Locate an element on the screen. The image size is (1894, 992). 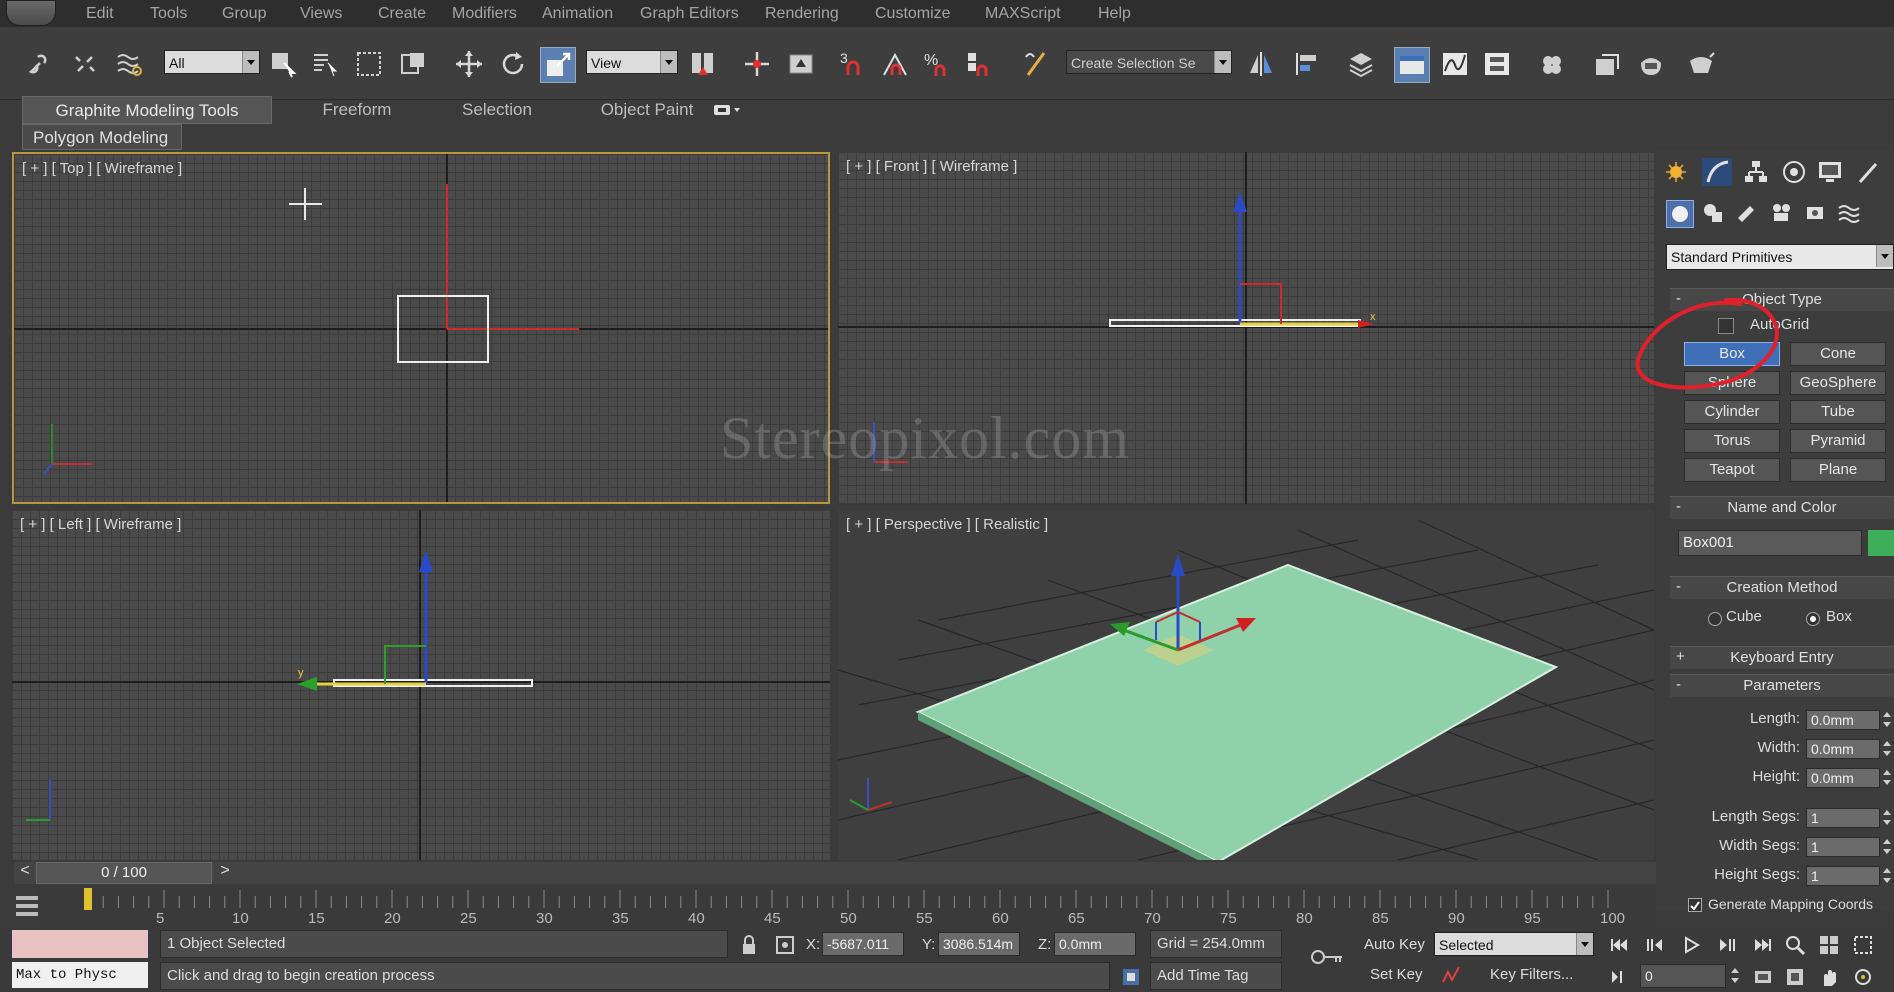
pivot-center-icon is located at coordinates (703, 64).